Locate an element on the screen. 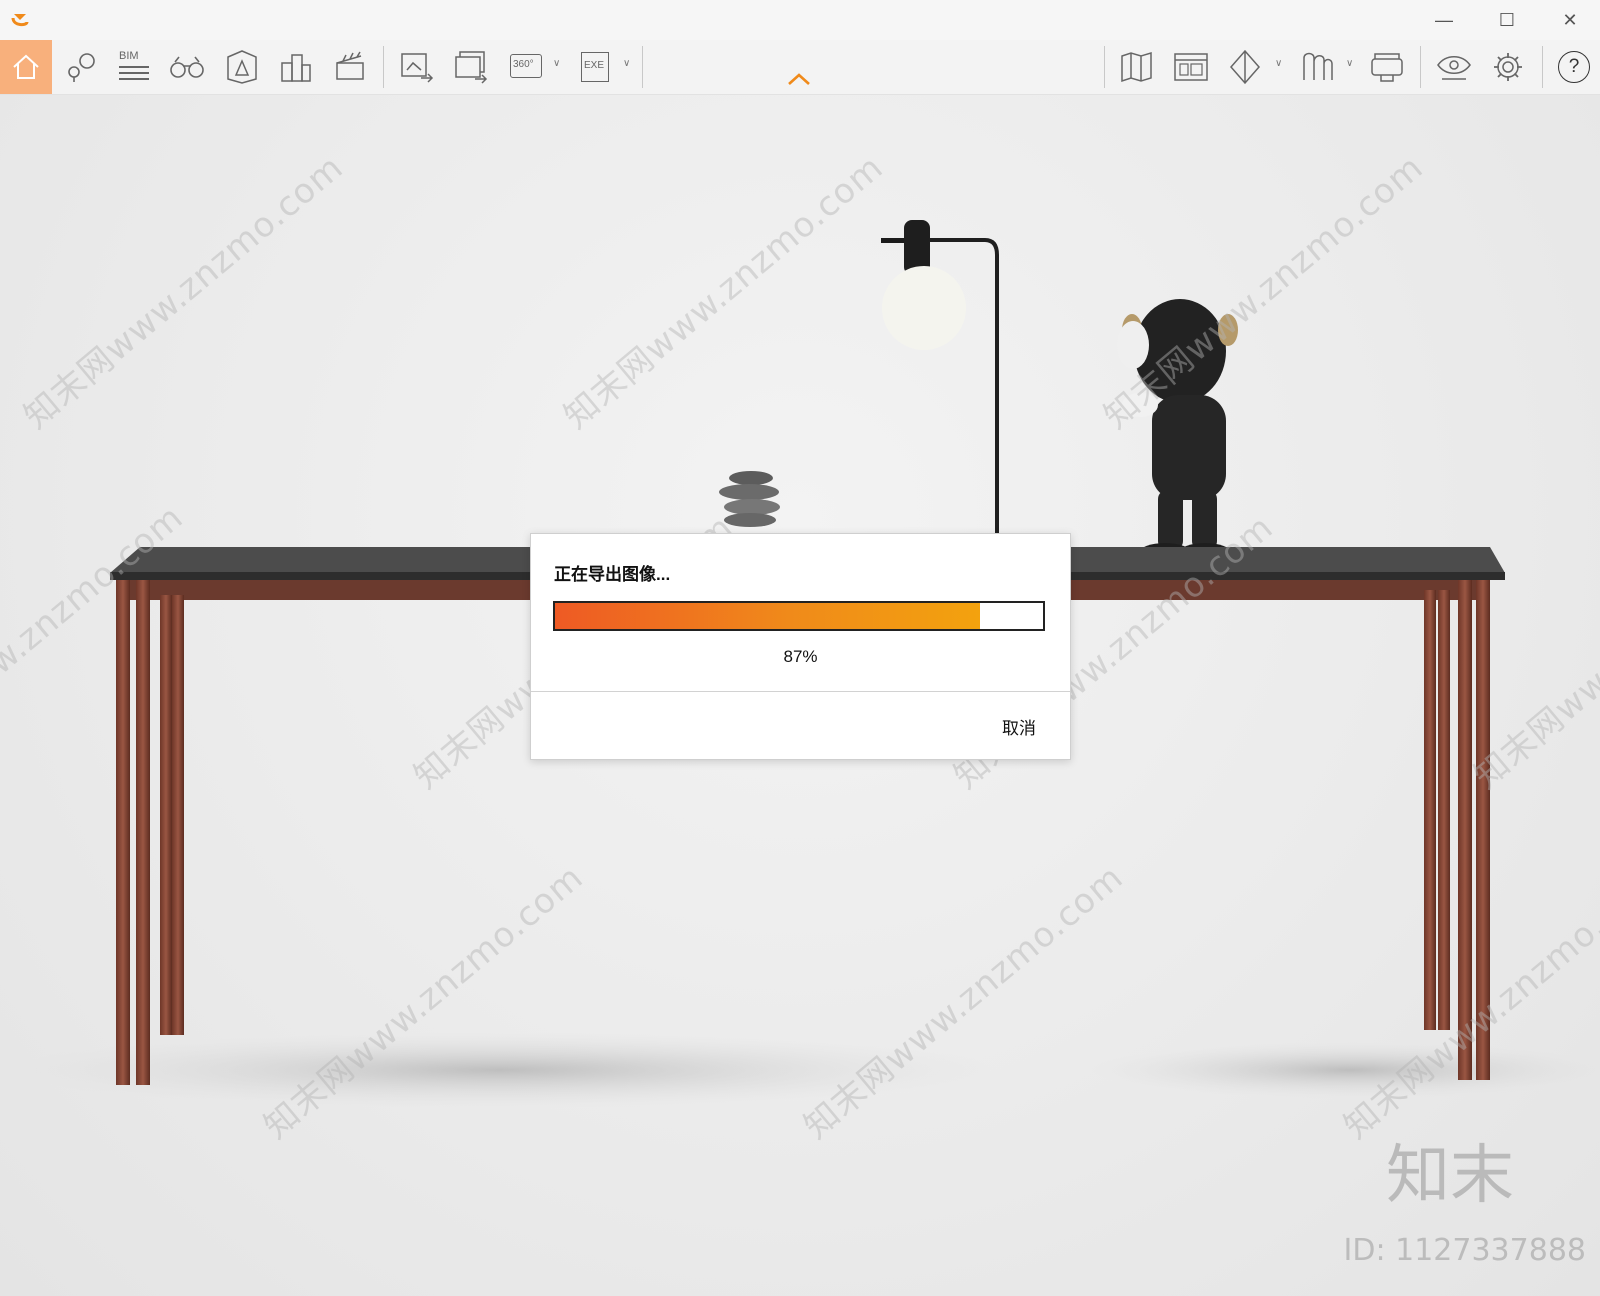  export-image-button is located at coordinates (417, 67).